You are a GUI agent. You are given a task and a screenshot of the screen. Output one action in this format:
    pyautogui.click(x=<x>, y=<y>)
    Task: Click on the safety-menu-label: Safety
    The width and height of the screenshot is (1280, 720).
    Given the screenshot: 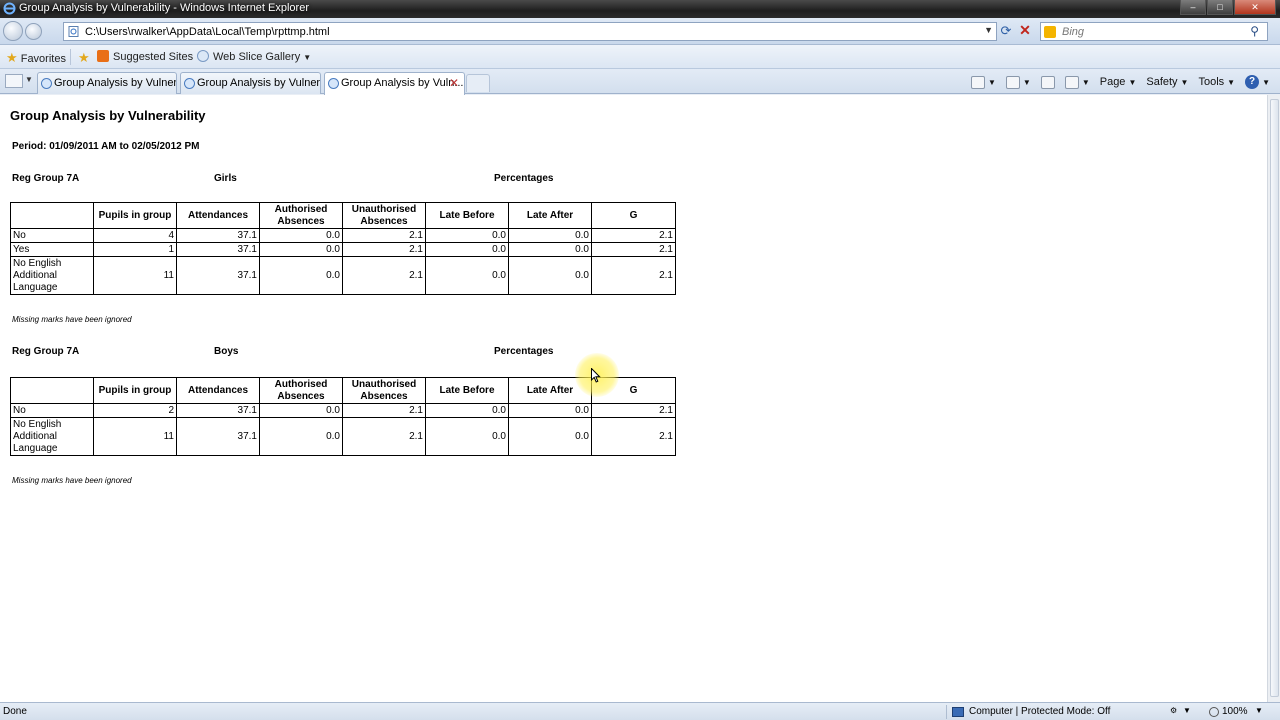 What is the action you would take?
    pyautogui.click(x=1162, y=82)
    